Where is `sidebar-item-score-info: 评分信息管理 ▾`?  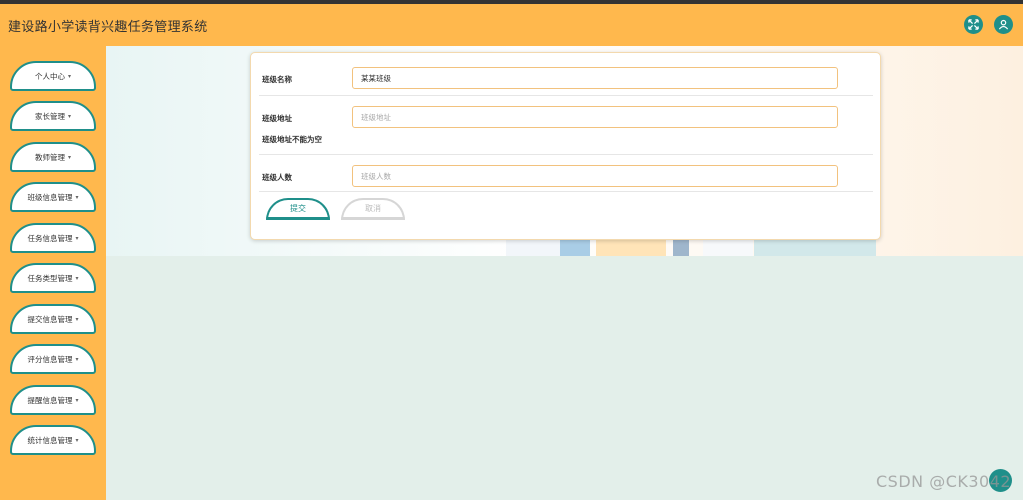 sidebar-item-score-info: 评分信息管理 ▾ is located at coordinates (53, 359).